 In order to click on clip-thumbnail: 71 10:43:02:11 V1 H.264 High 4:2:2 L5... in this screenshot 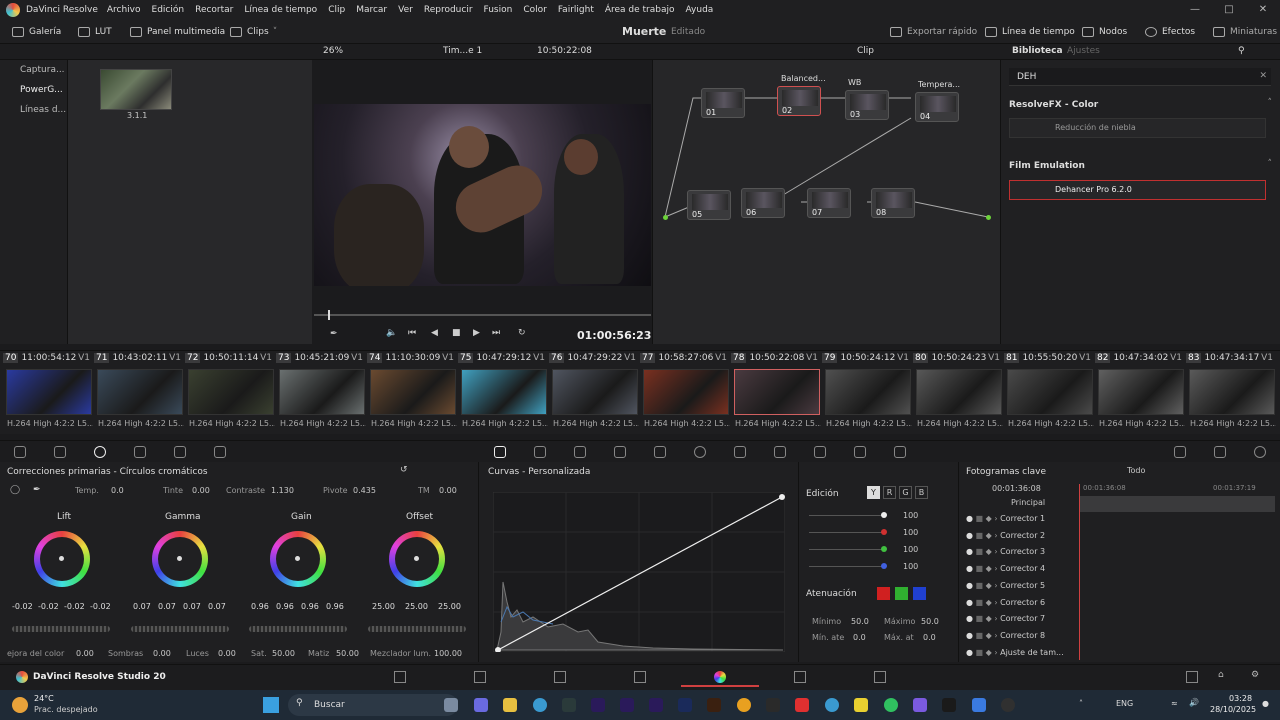, I will do `click(139, 393)`.